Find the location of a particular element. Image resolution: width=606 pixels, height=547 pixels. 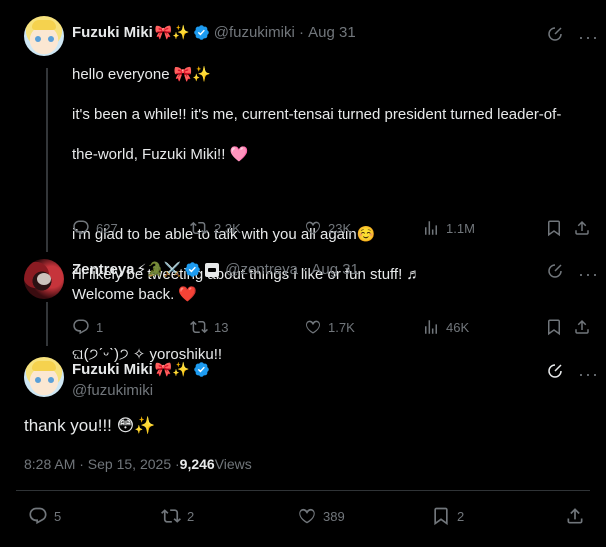

tweet1-header: Fuzuki Miki 🎀✨ @fuzukimiki · Aug 31 is located at coordinates (214, 32).